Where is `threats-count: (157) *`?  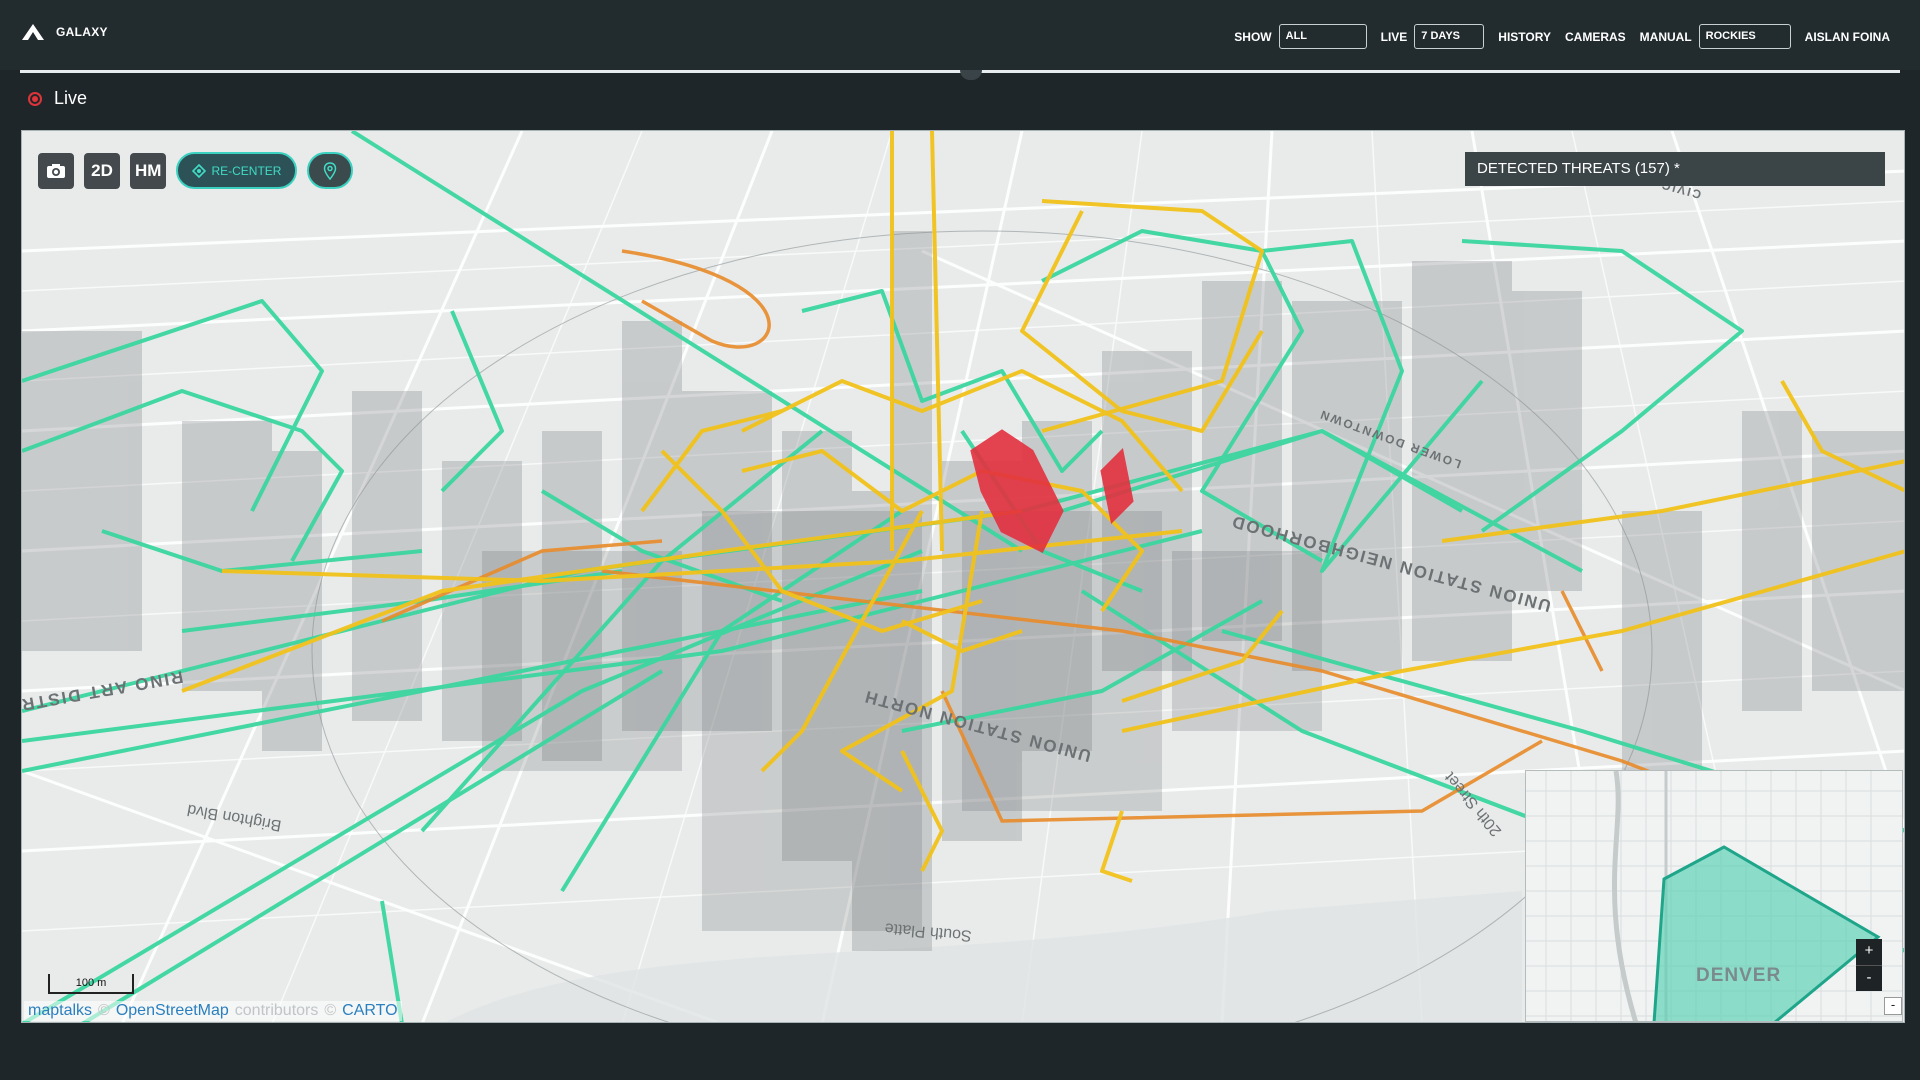 threats-count: (157) * is located at coordinates (1657, 168).